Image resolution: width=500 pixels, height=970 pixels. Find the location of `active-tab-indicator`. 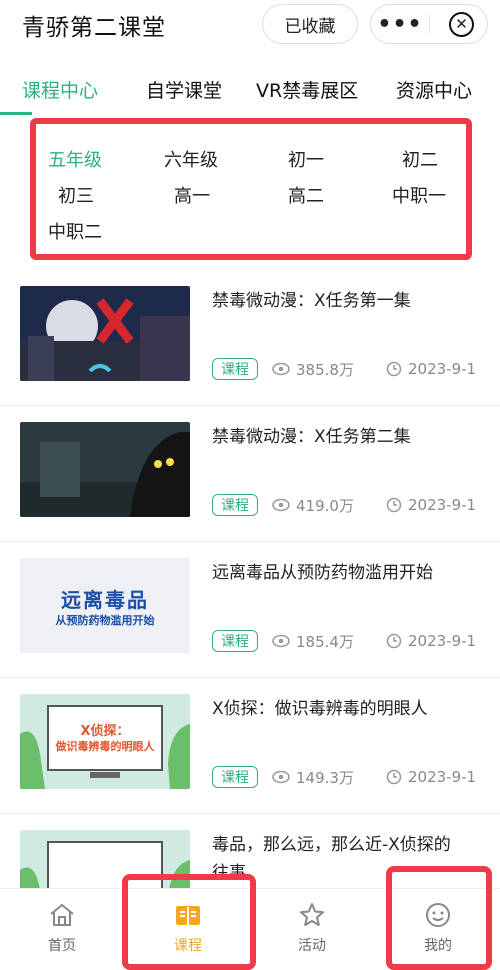

active-tab-indicator is located at coordinates (16, 113).